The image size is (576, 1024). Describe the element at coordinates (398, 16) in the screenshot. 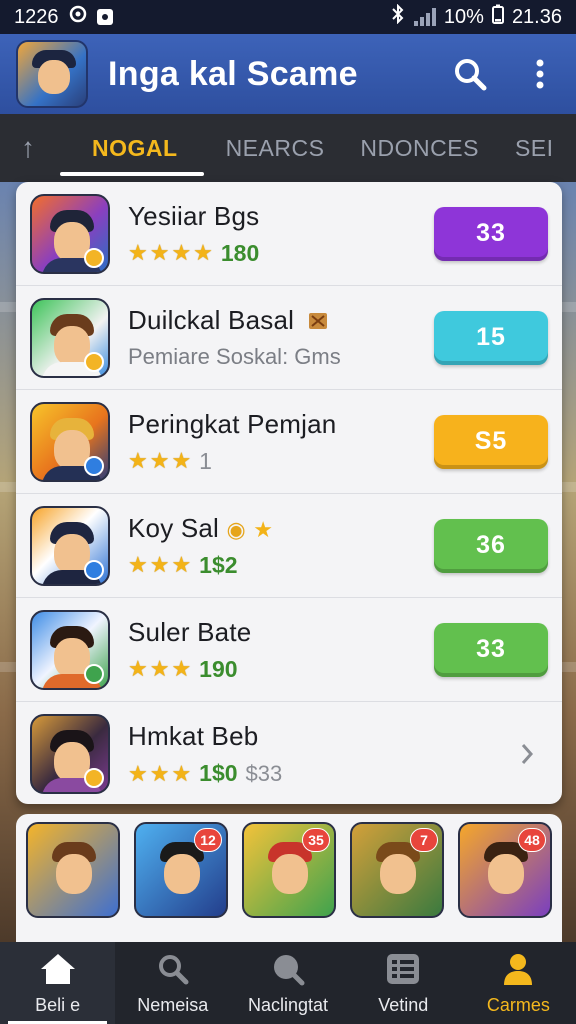

I see `bluetooth-icon` at that location.